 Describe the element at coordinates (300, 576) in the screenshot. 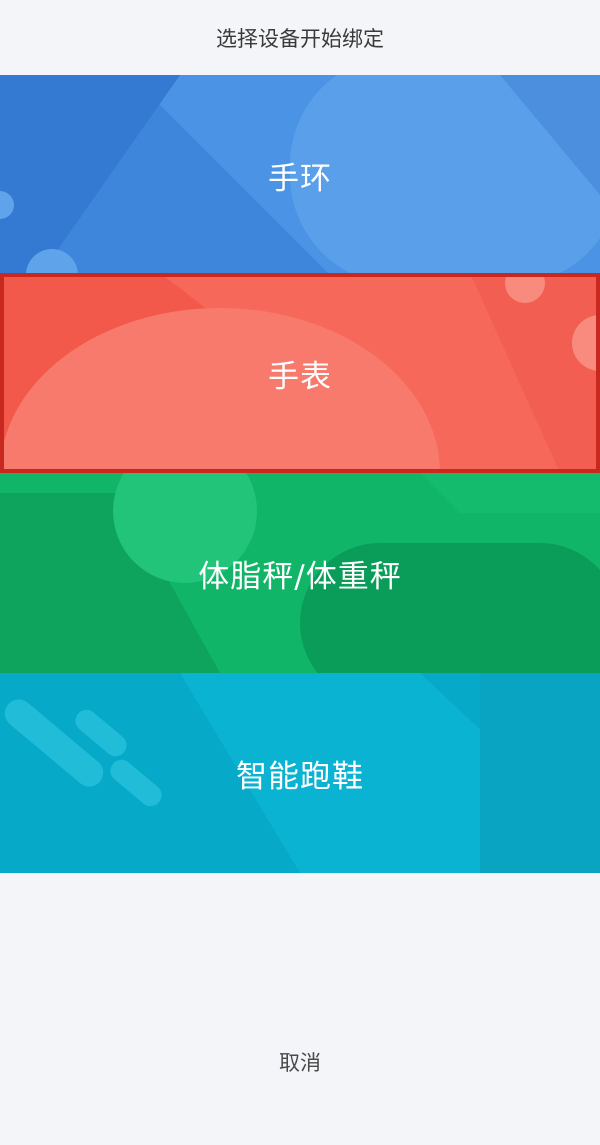

I see `device-label-scale: 体脂秤/体重秤` at that location.